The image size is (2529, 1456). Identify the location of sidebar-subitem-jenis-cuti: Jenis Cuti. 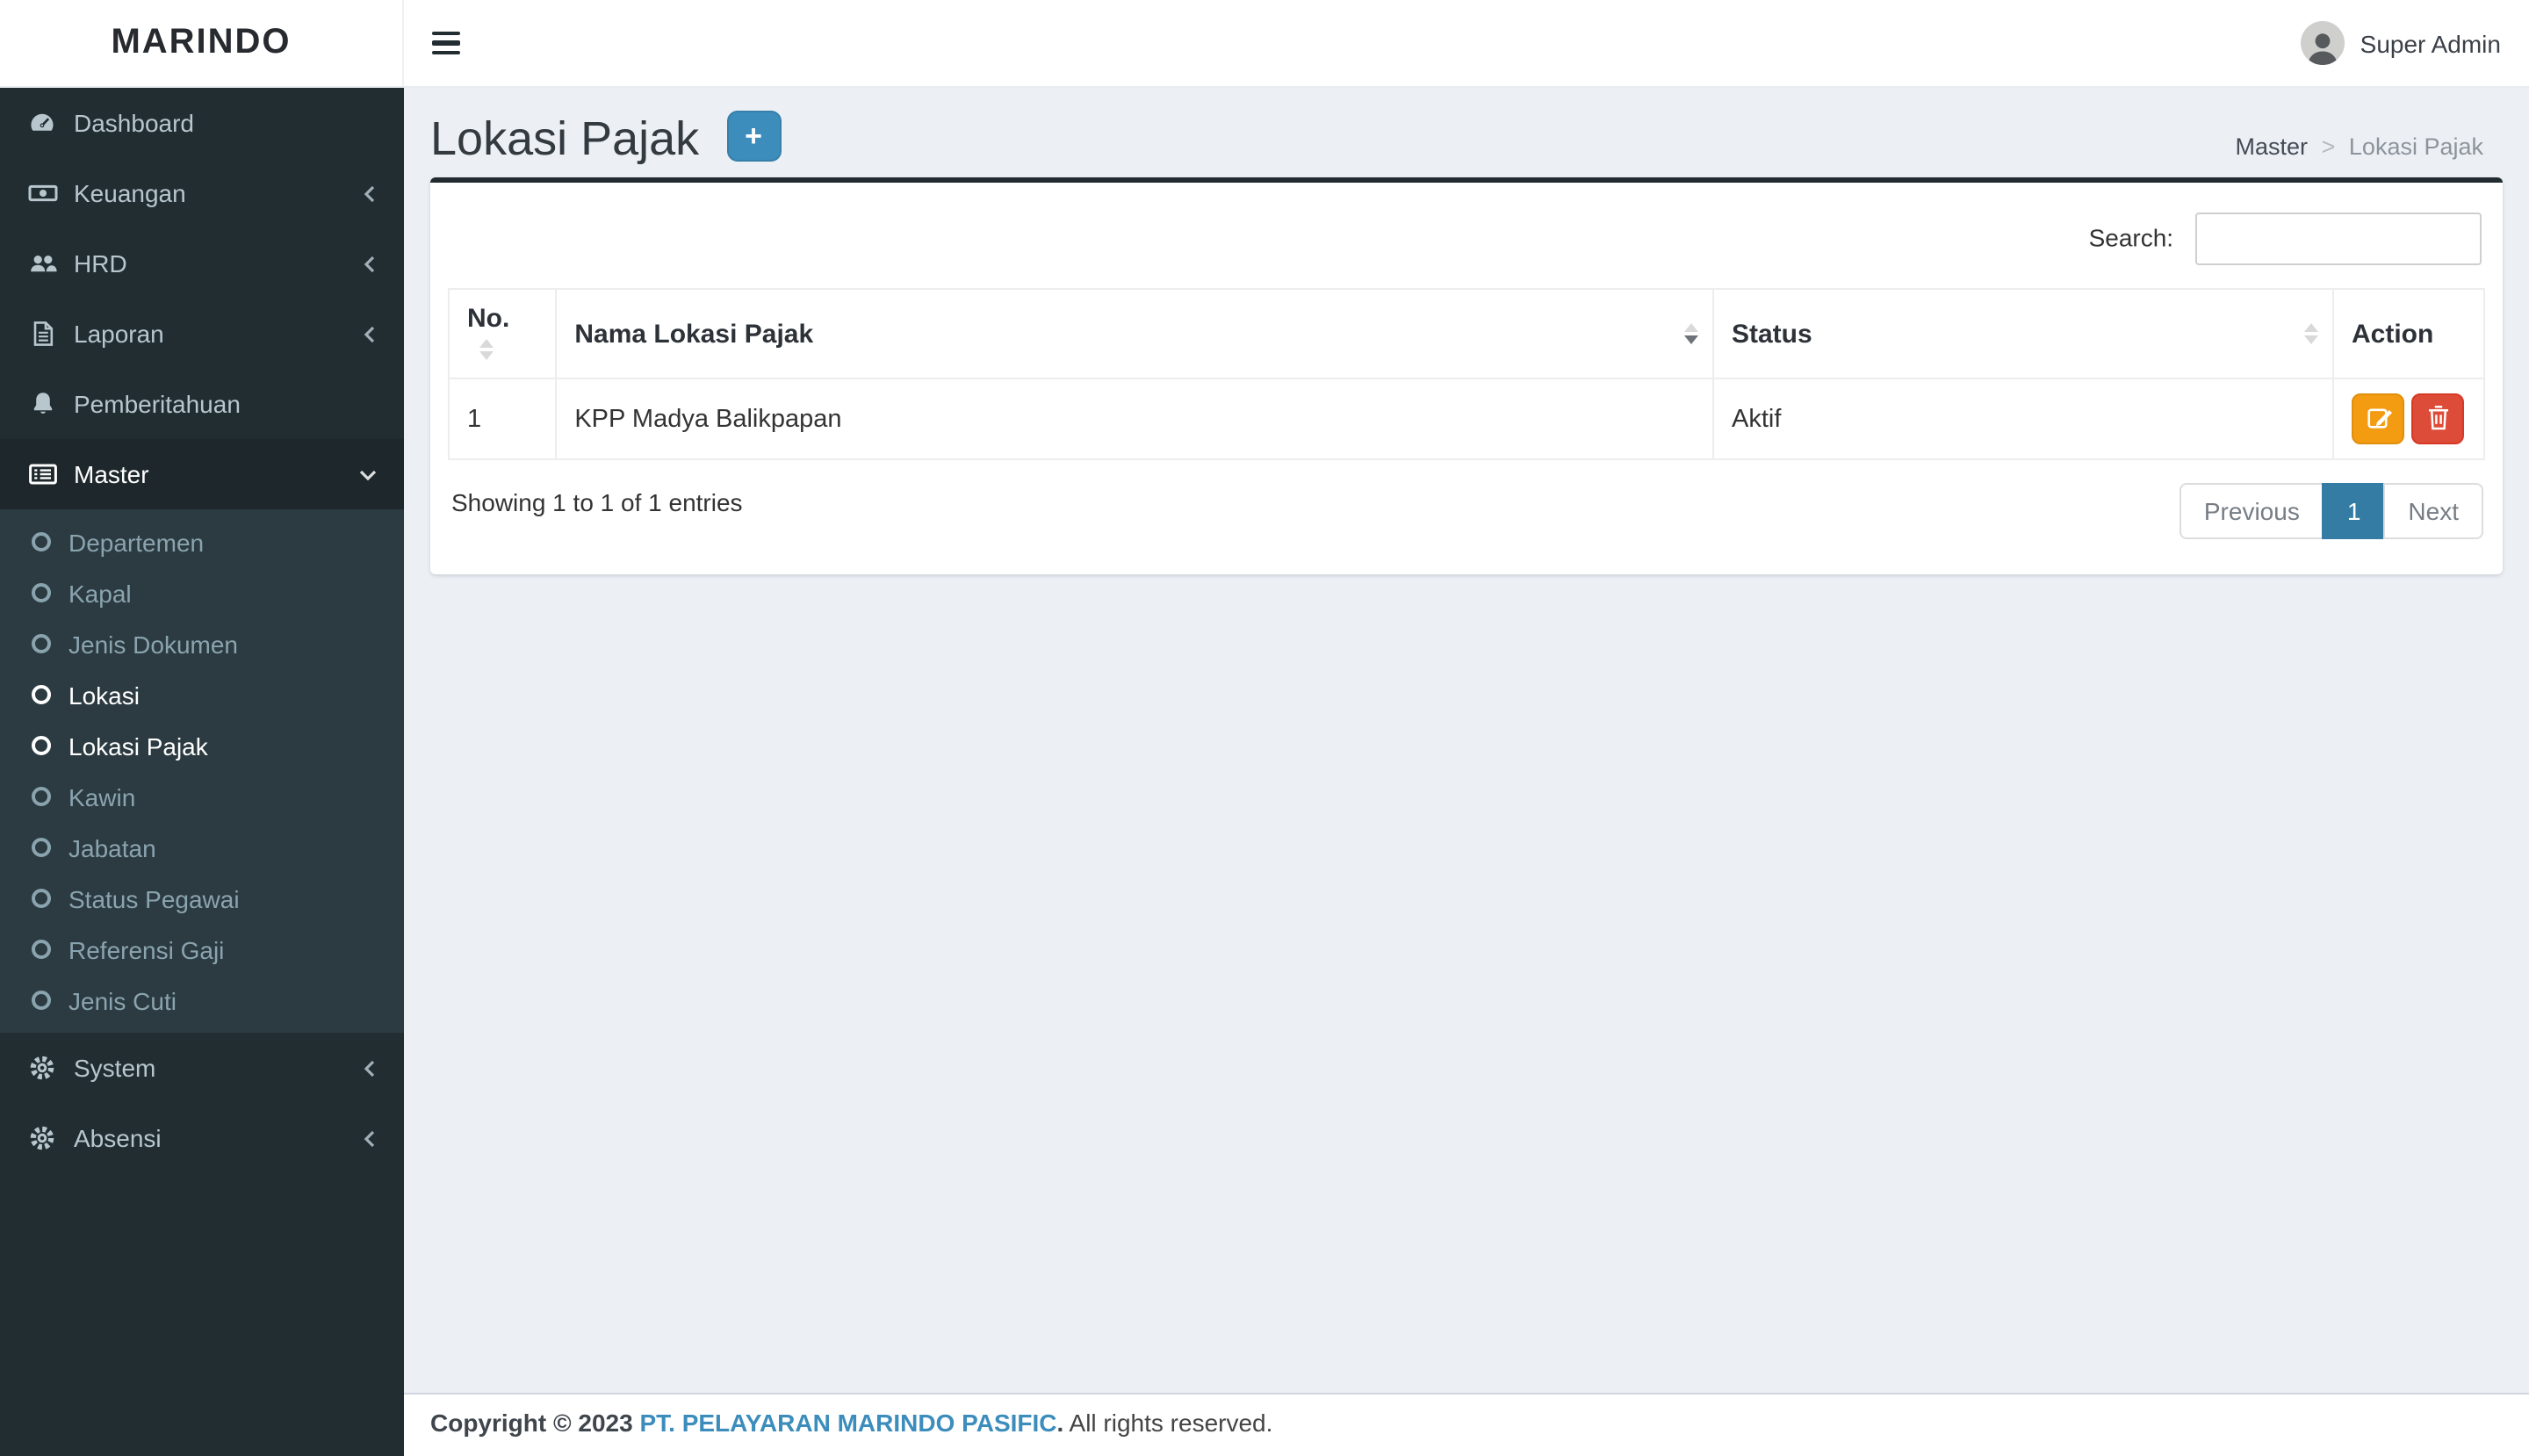
(202, 1000).